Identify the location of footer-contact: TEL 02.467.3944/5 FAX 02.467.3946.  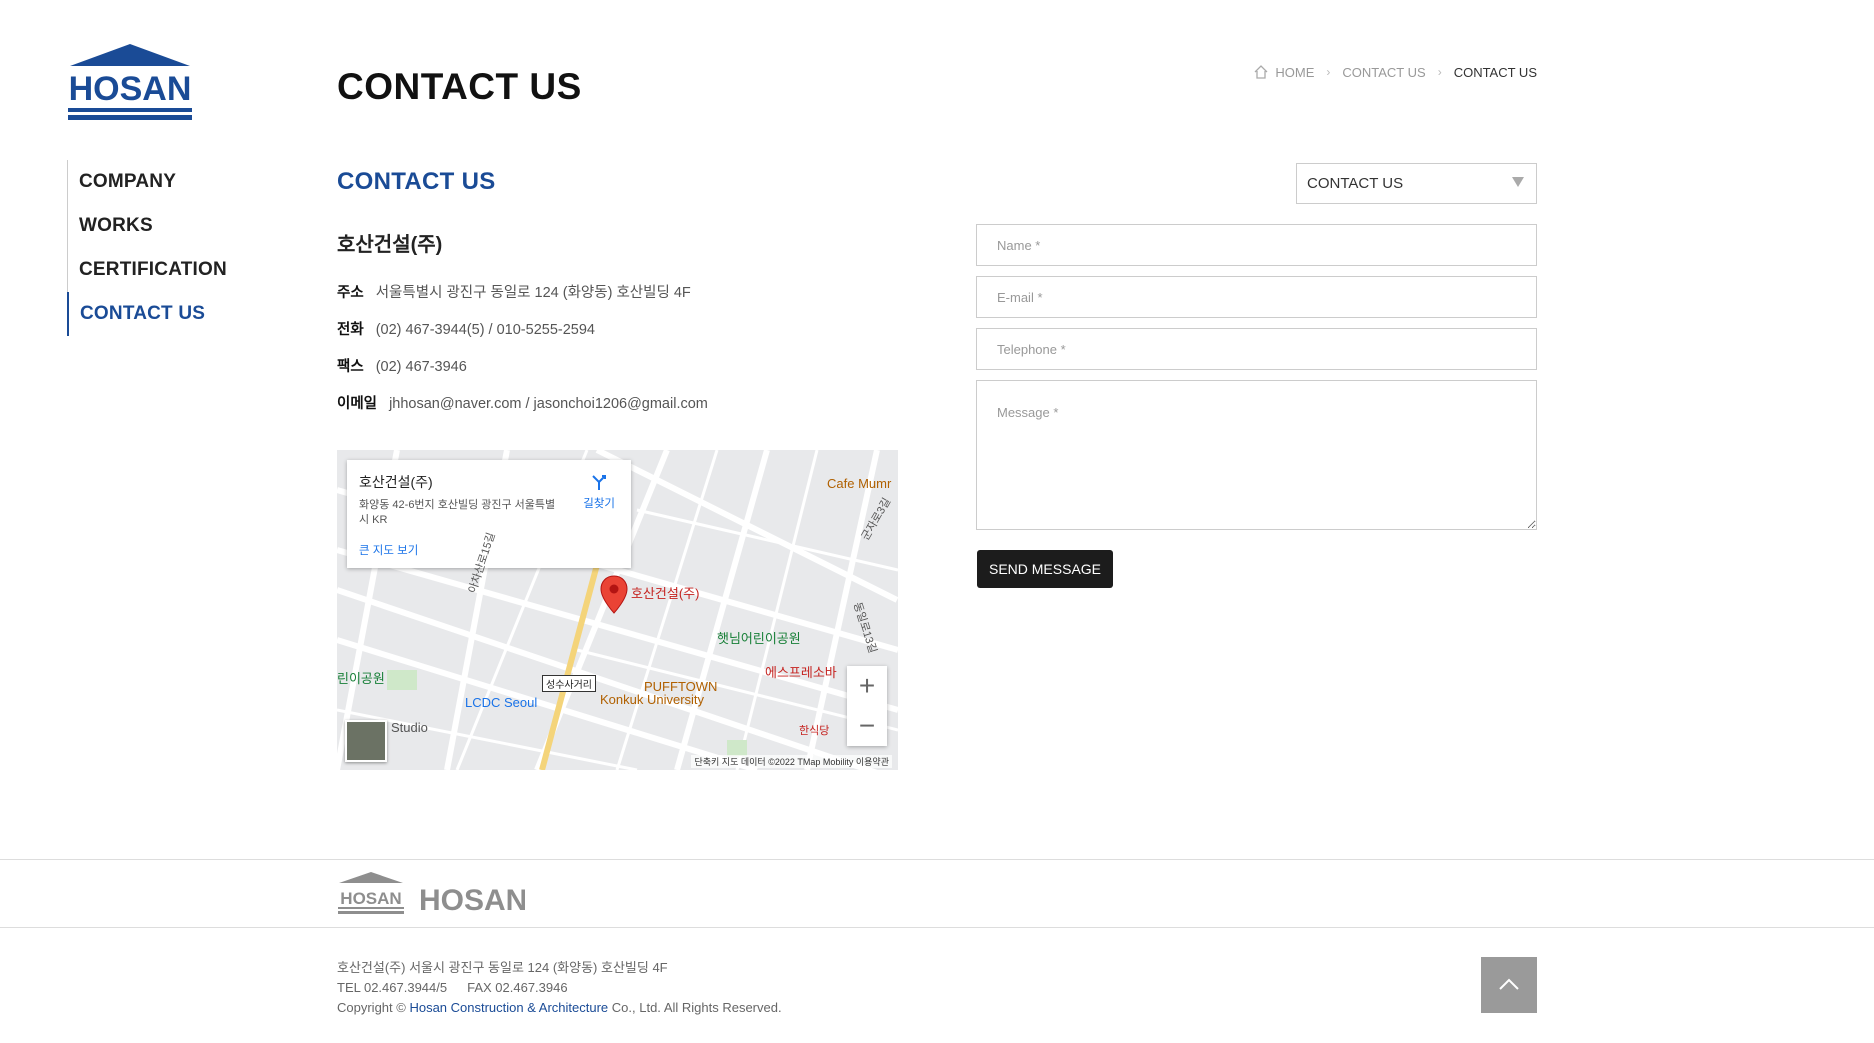
(559, 988).